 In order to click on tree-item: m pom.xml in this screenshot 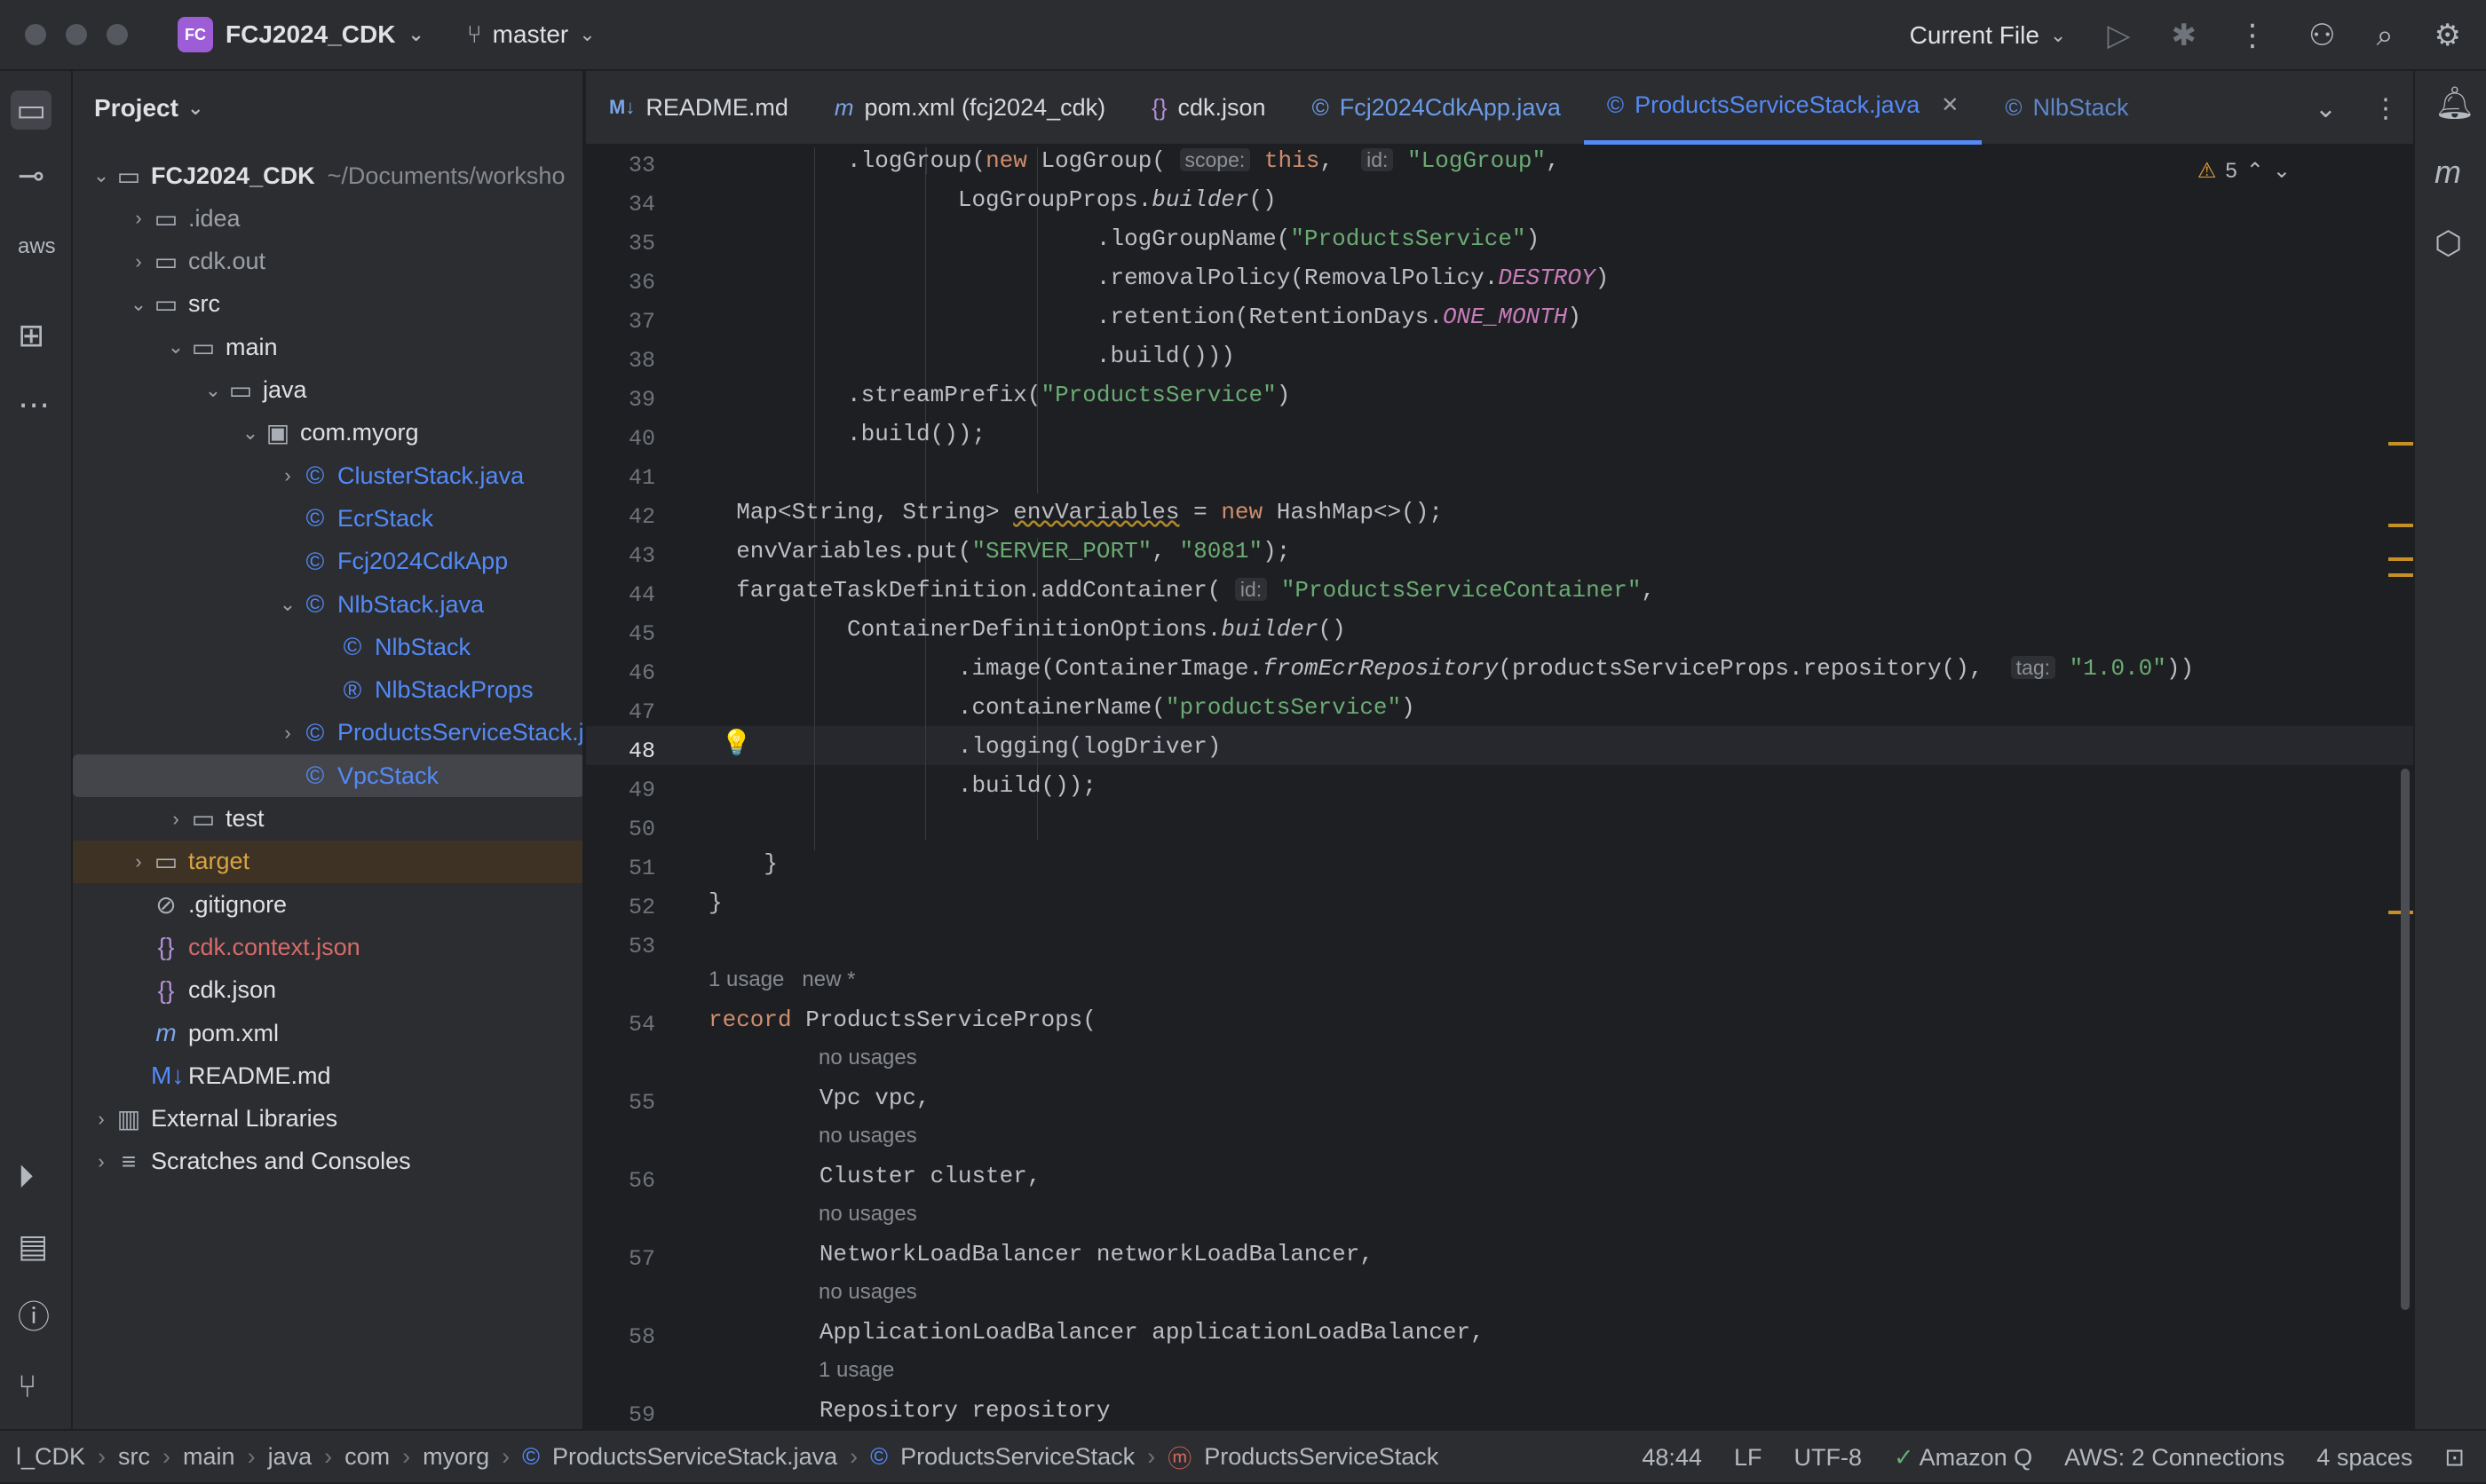, I will do `click(327, 1033)`.